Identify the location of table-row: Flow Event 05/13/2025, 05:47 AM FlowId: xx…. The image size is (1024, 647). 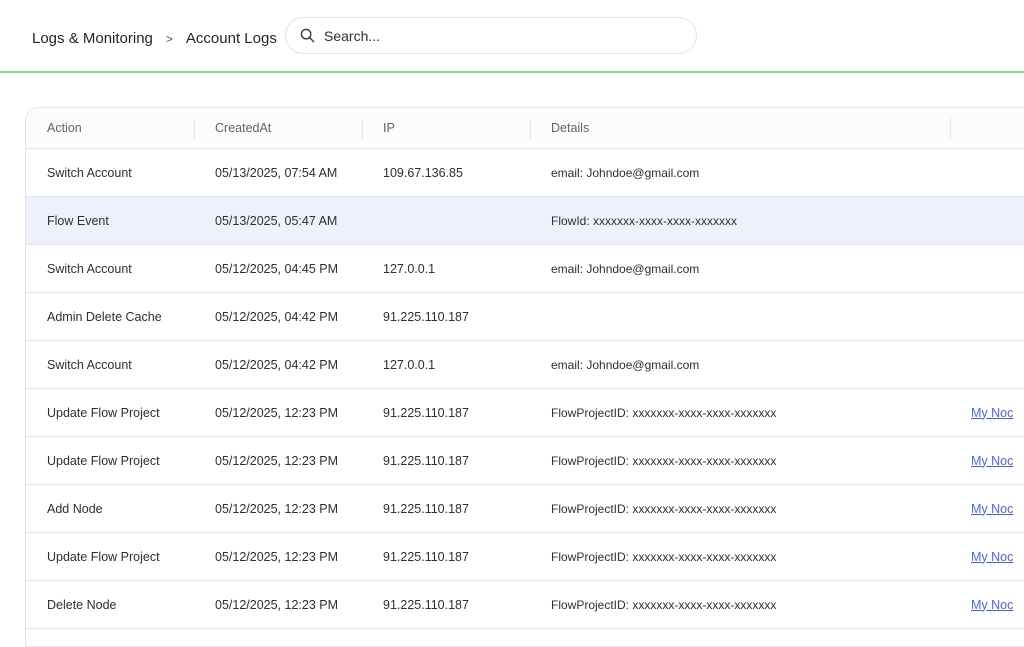
(525, 221).